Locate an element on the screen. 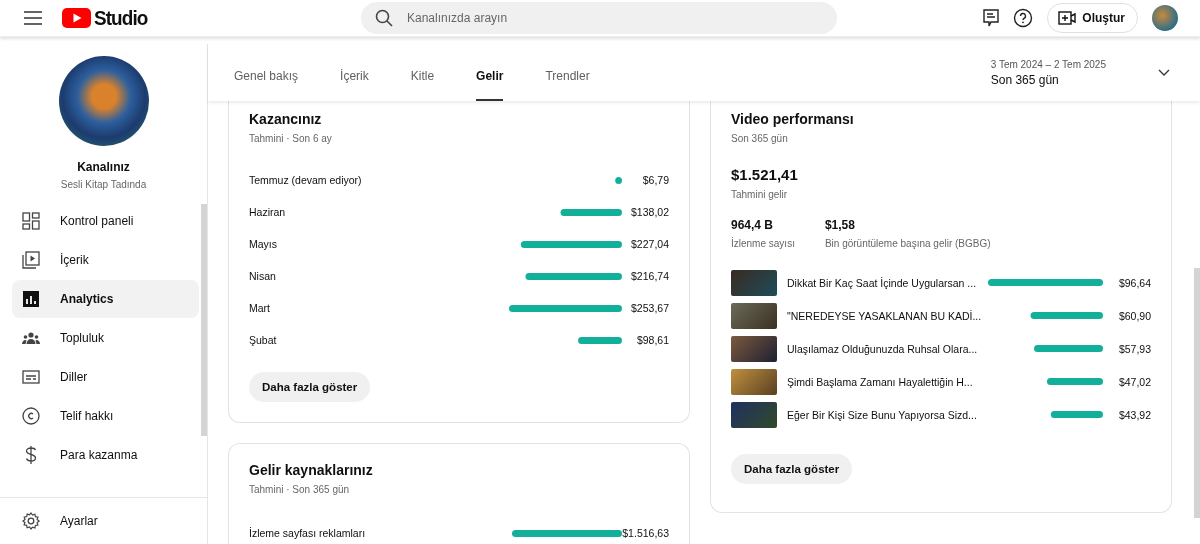 This screenshot has height=544, width=1200. analytics-tab: Trendler is located at coordinates (567, 83).